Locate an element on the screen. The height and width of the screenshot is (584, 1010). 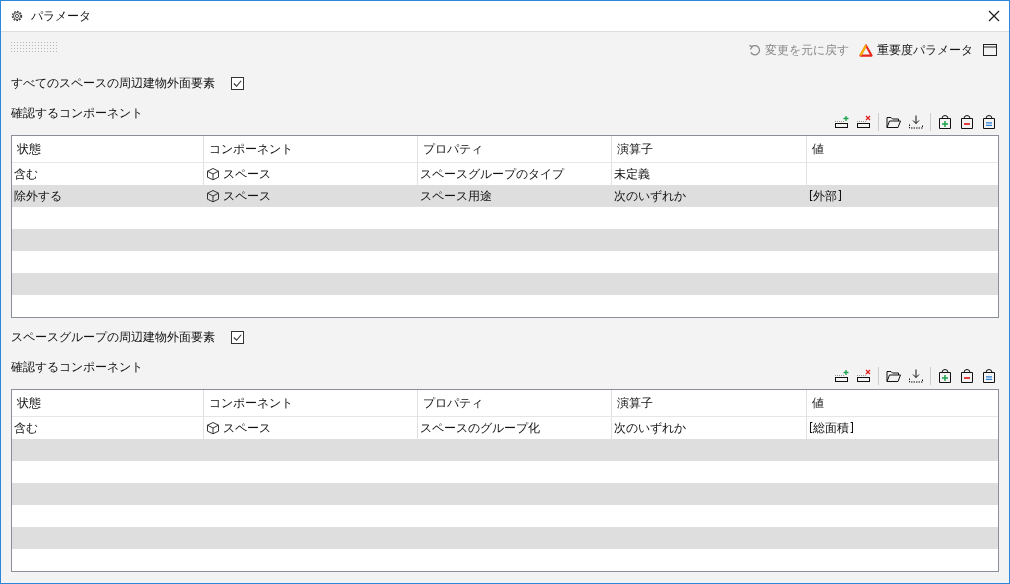
checkbox-label: すべてのスペースの周辺建物外面要素 is located at coordinates (113, 83).